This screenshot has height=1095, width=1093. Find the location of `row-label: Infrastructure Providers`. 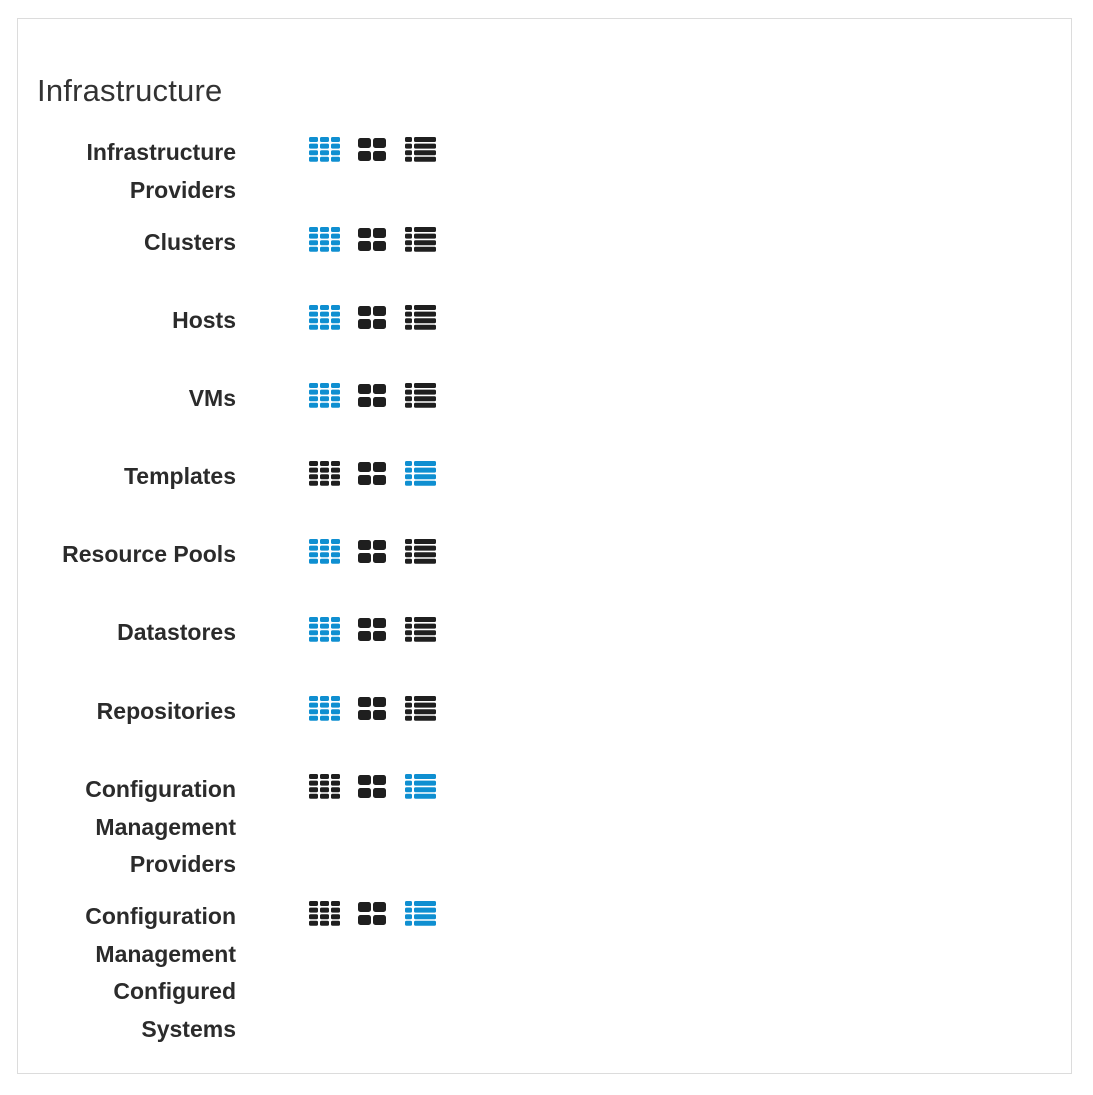

row-label: Infrastructure Providers is located at coordinates (161, 171).